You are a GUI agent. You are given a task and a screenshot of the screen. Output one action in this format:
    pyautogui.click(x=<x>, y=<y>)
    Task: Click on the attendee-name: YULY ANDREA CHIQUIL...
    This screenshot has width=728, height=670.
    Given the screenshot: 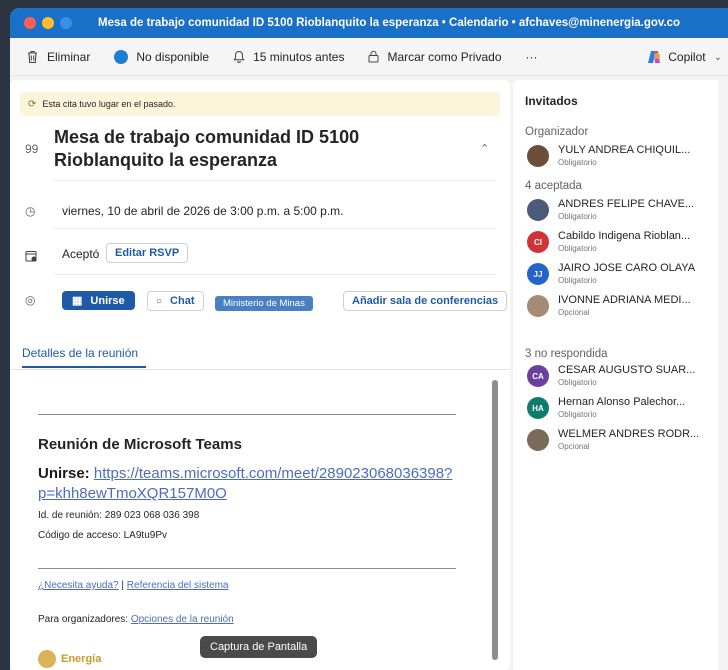 What is the action you would take?
    pyautogui.click(x=624, y=150)
    